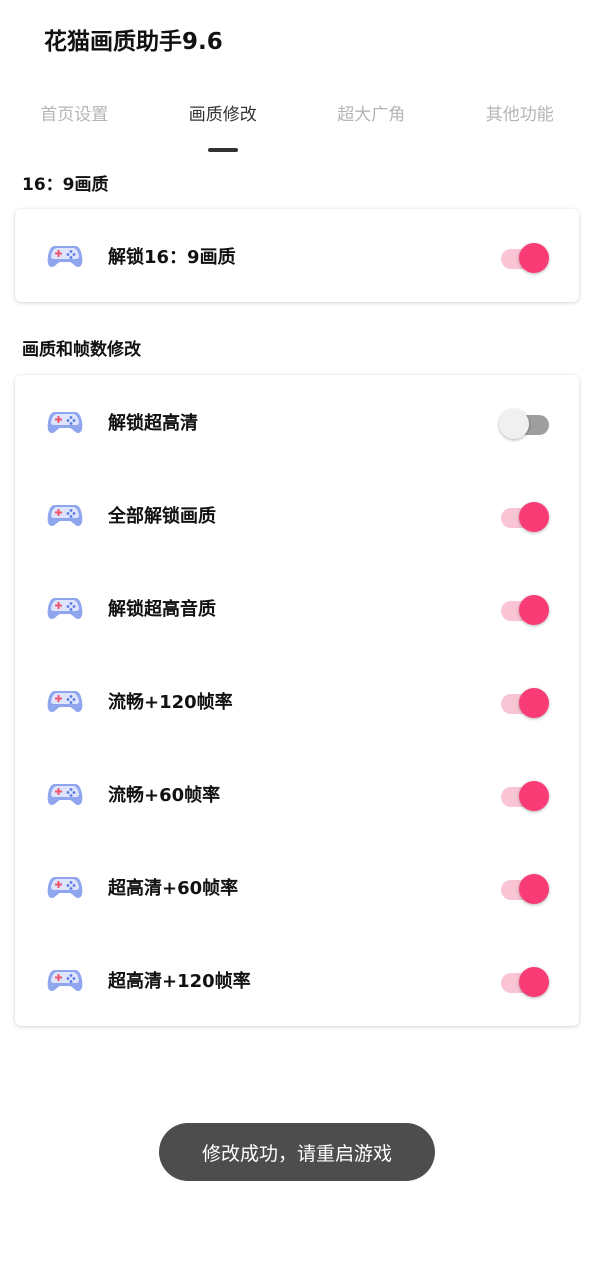 Image resolution: width=594 pixels, height=1280 pixels. I want to click on toggle-uhd-60fps, so click(525, 887).